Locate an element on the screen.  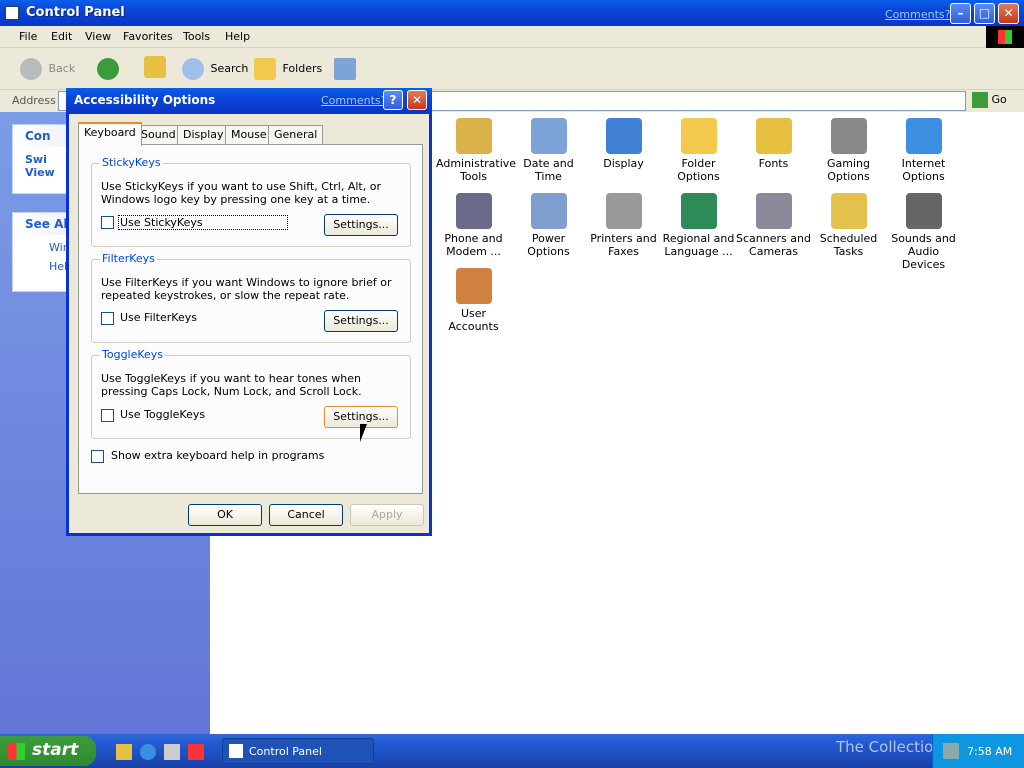
back-arrow-icon is located at coordinates (31, 69).